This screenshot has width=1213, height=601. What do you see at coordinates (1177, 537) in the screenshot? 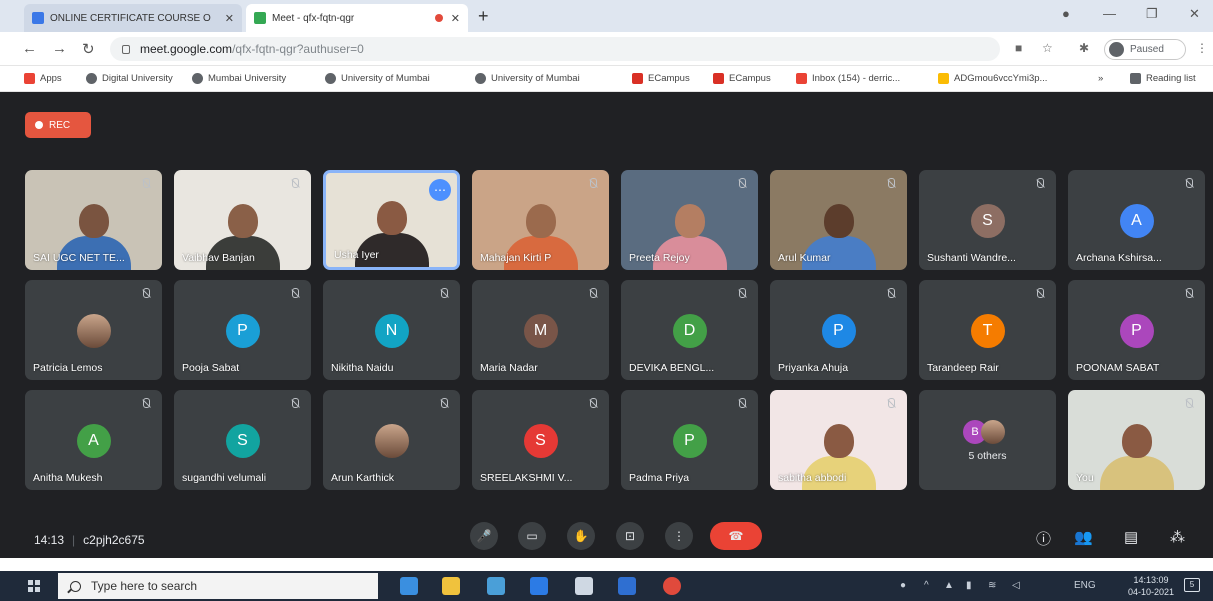
I see `activities-icon: ⁂` at bounding box center [1177, 537].